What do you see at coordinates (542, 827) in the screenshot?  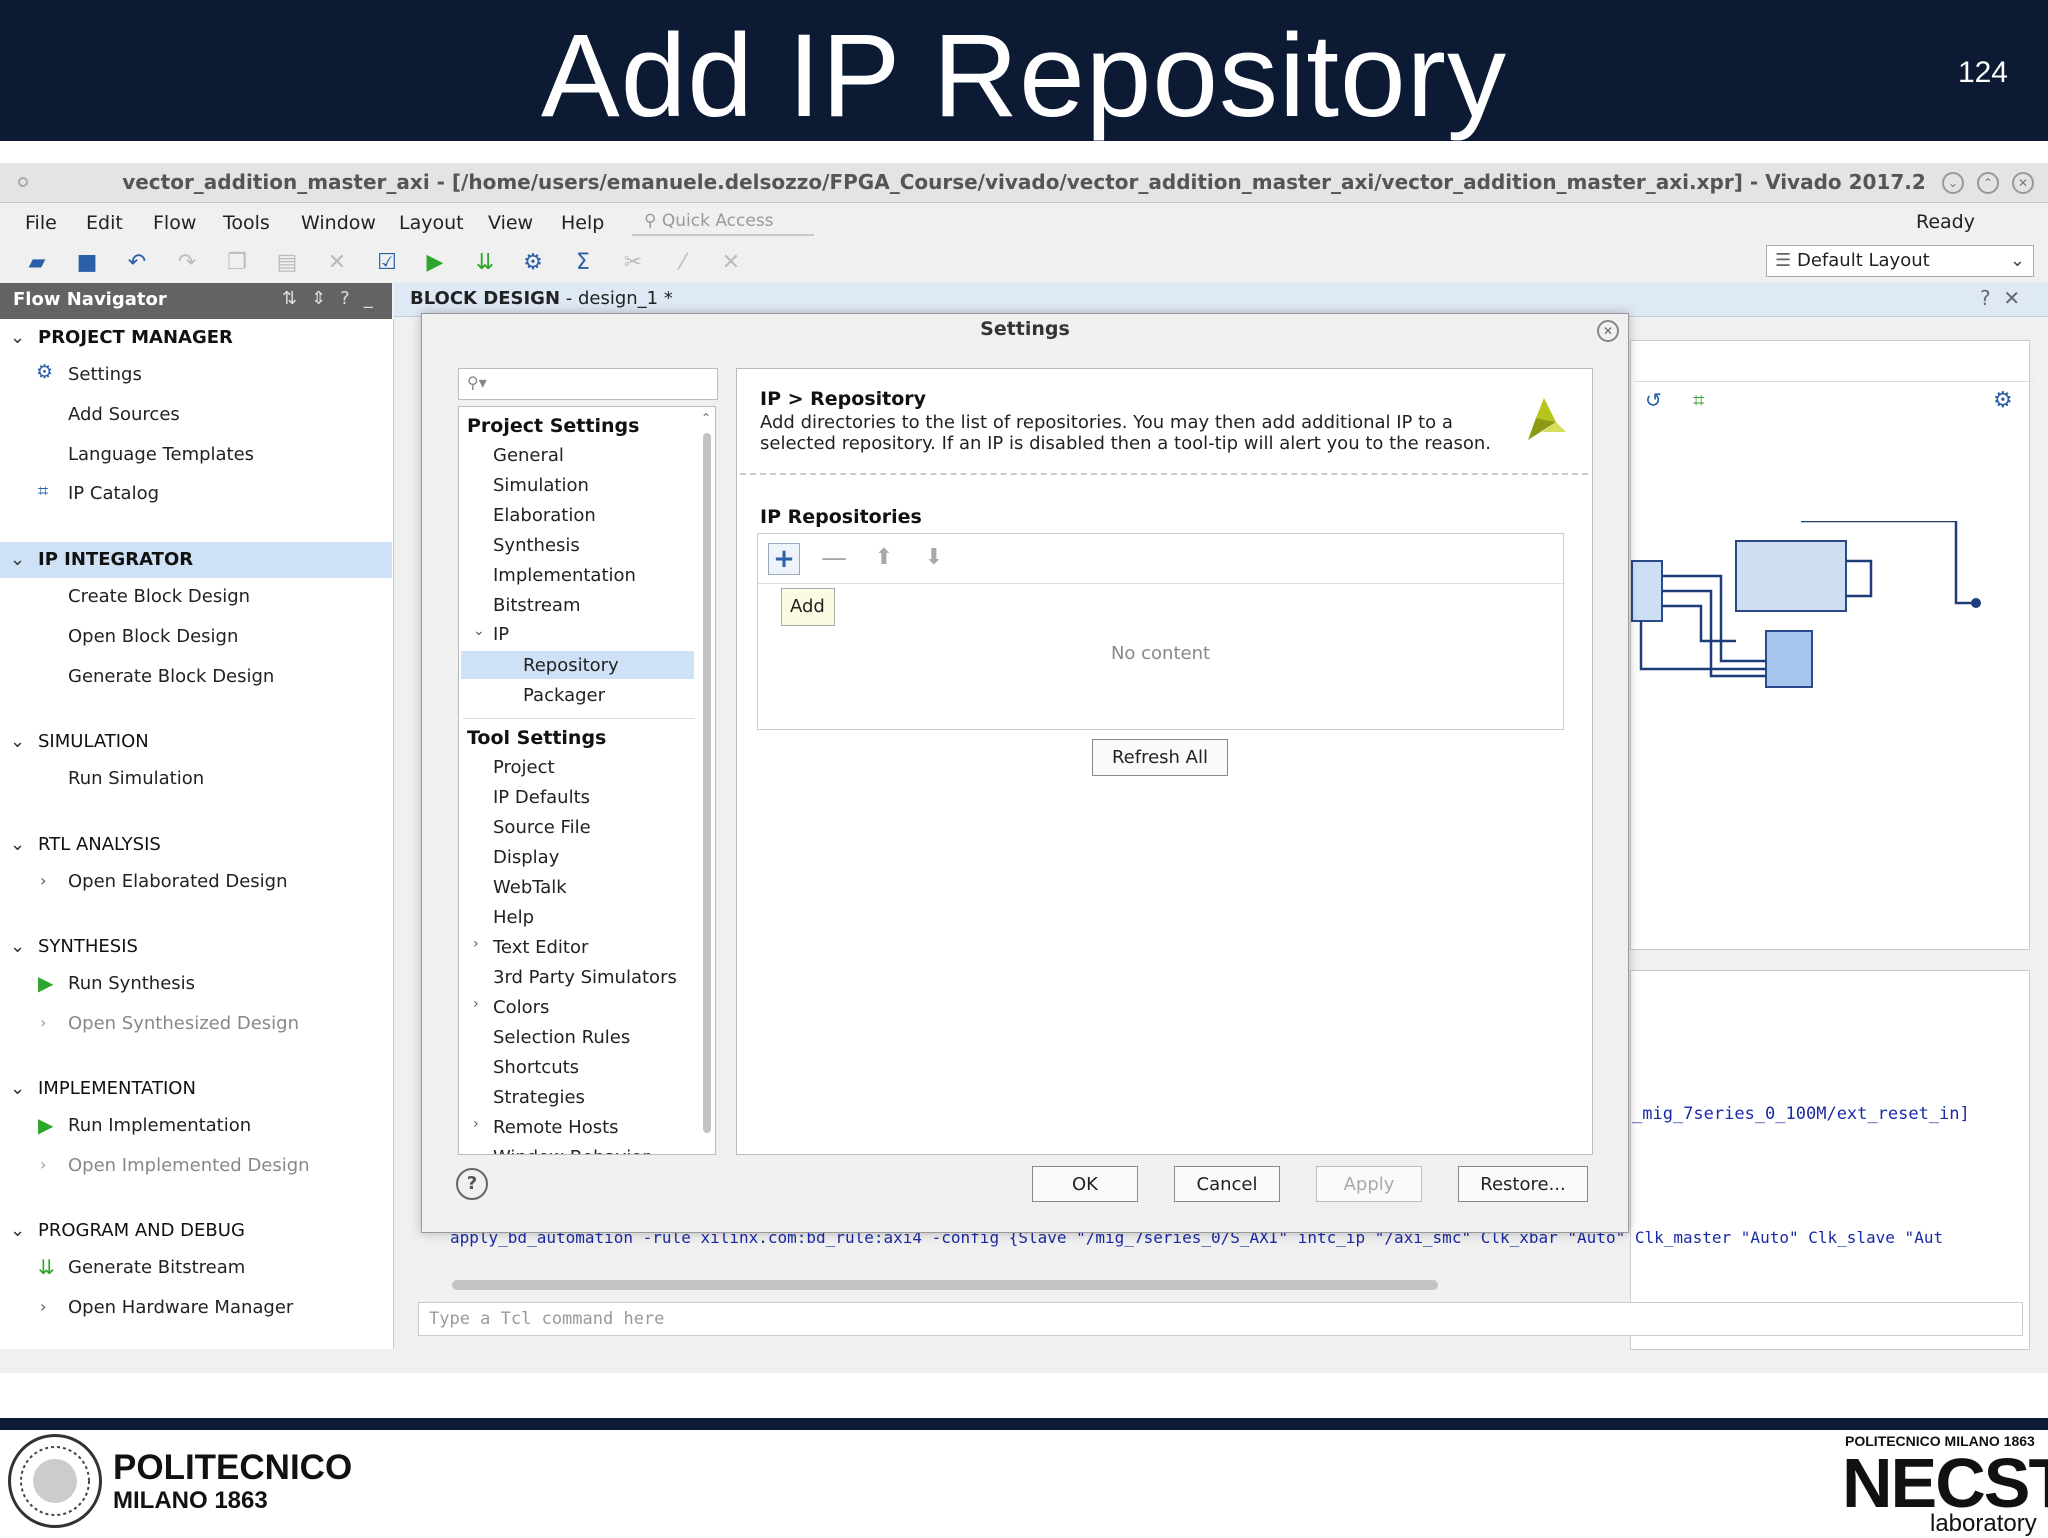 I see `tree-item-source-file: Source File` at bounding box center [542, 827].